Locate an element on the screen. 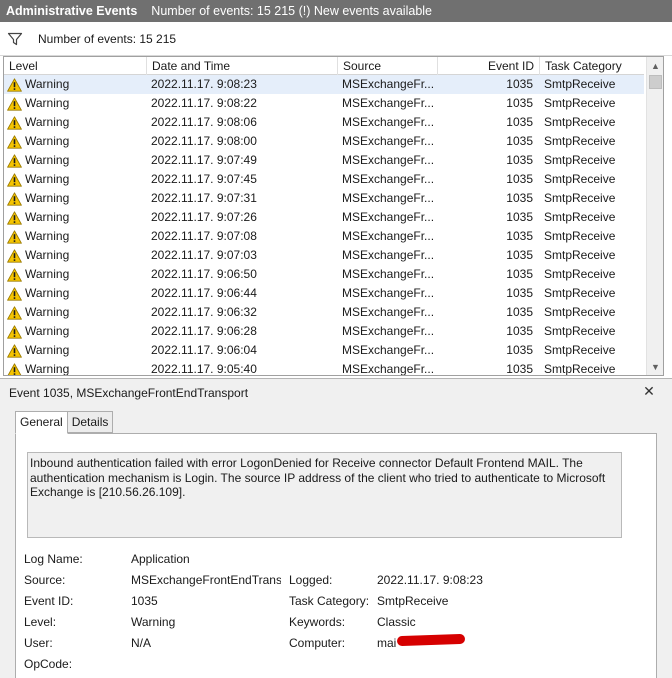  close-icon: ✕ is located at coordinates (649, 391).